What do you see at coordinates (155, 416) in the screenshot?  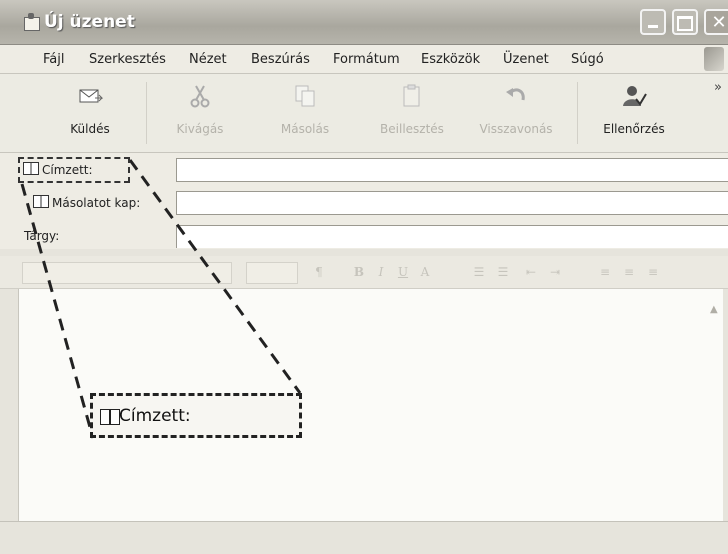 I see `callout-label: Címzett:` at bounding box center [155, 416].